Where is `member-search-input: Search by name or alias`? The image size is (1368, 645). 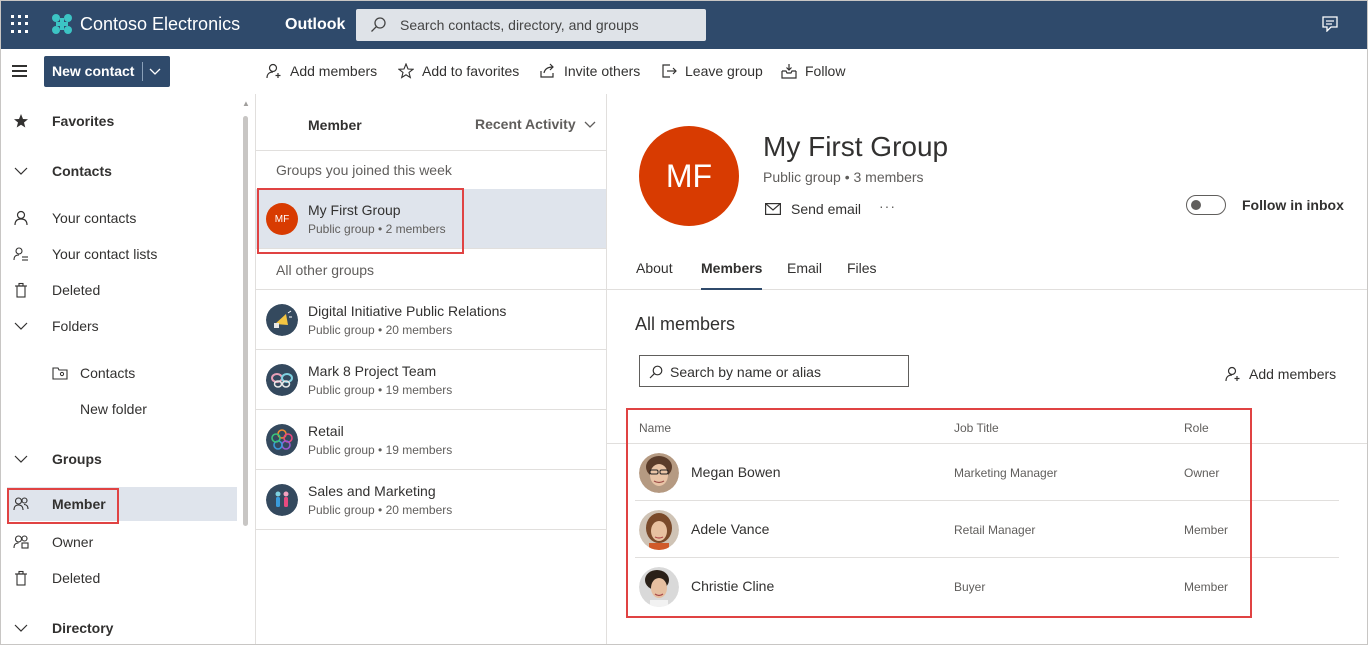
member-search-input: Search by name or alias is located at coordinates (774, 371).